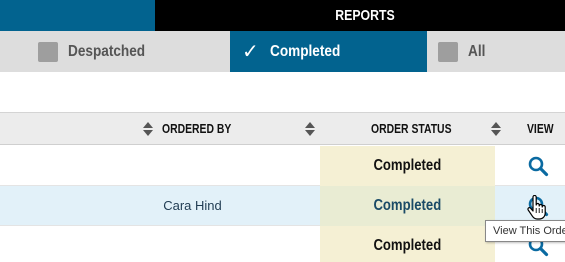 The image size is (565, 262). Describe the element at coordinates (411, 128) in the screenshot. I see `column-order-status-label: ORDER STATUS` at that location.